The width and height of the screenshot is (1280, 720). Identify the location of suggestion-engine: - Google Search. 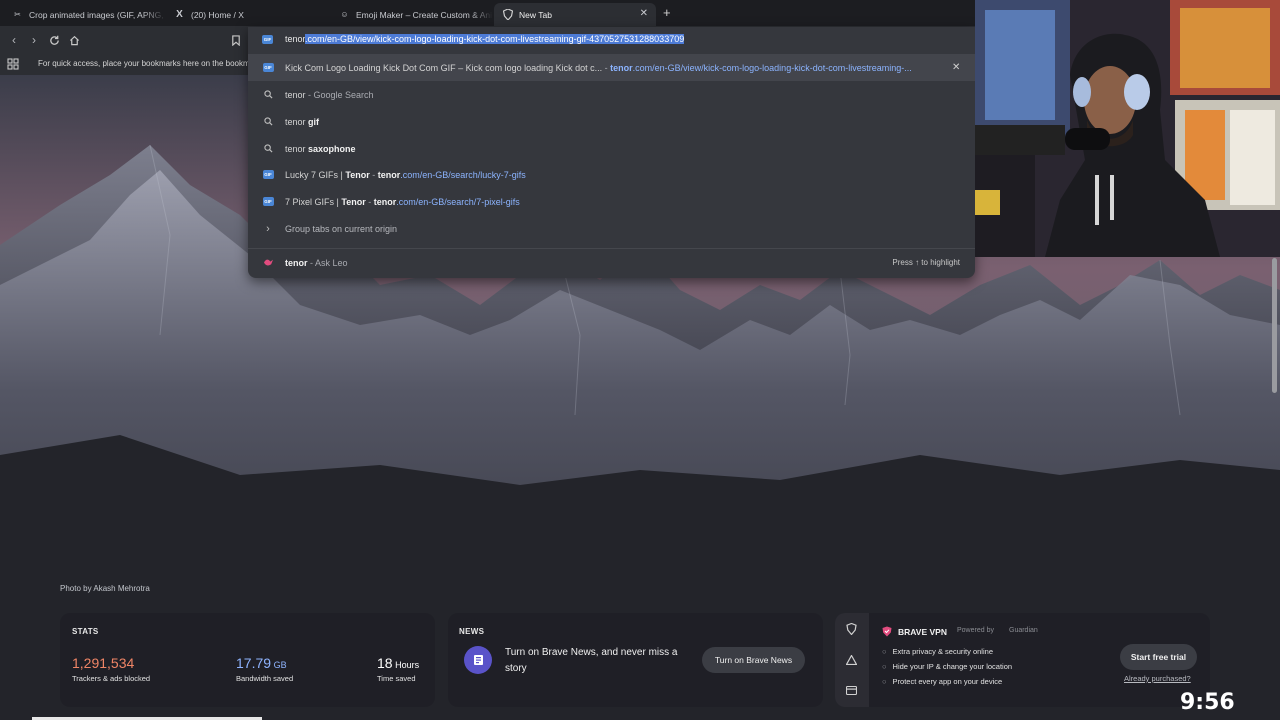
(339, 94).